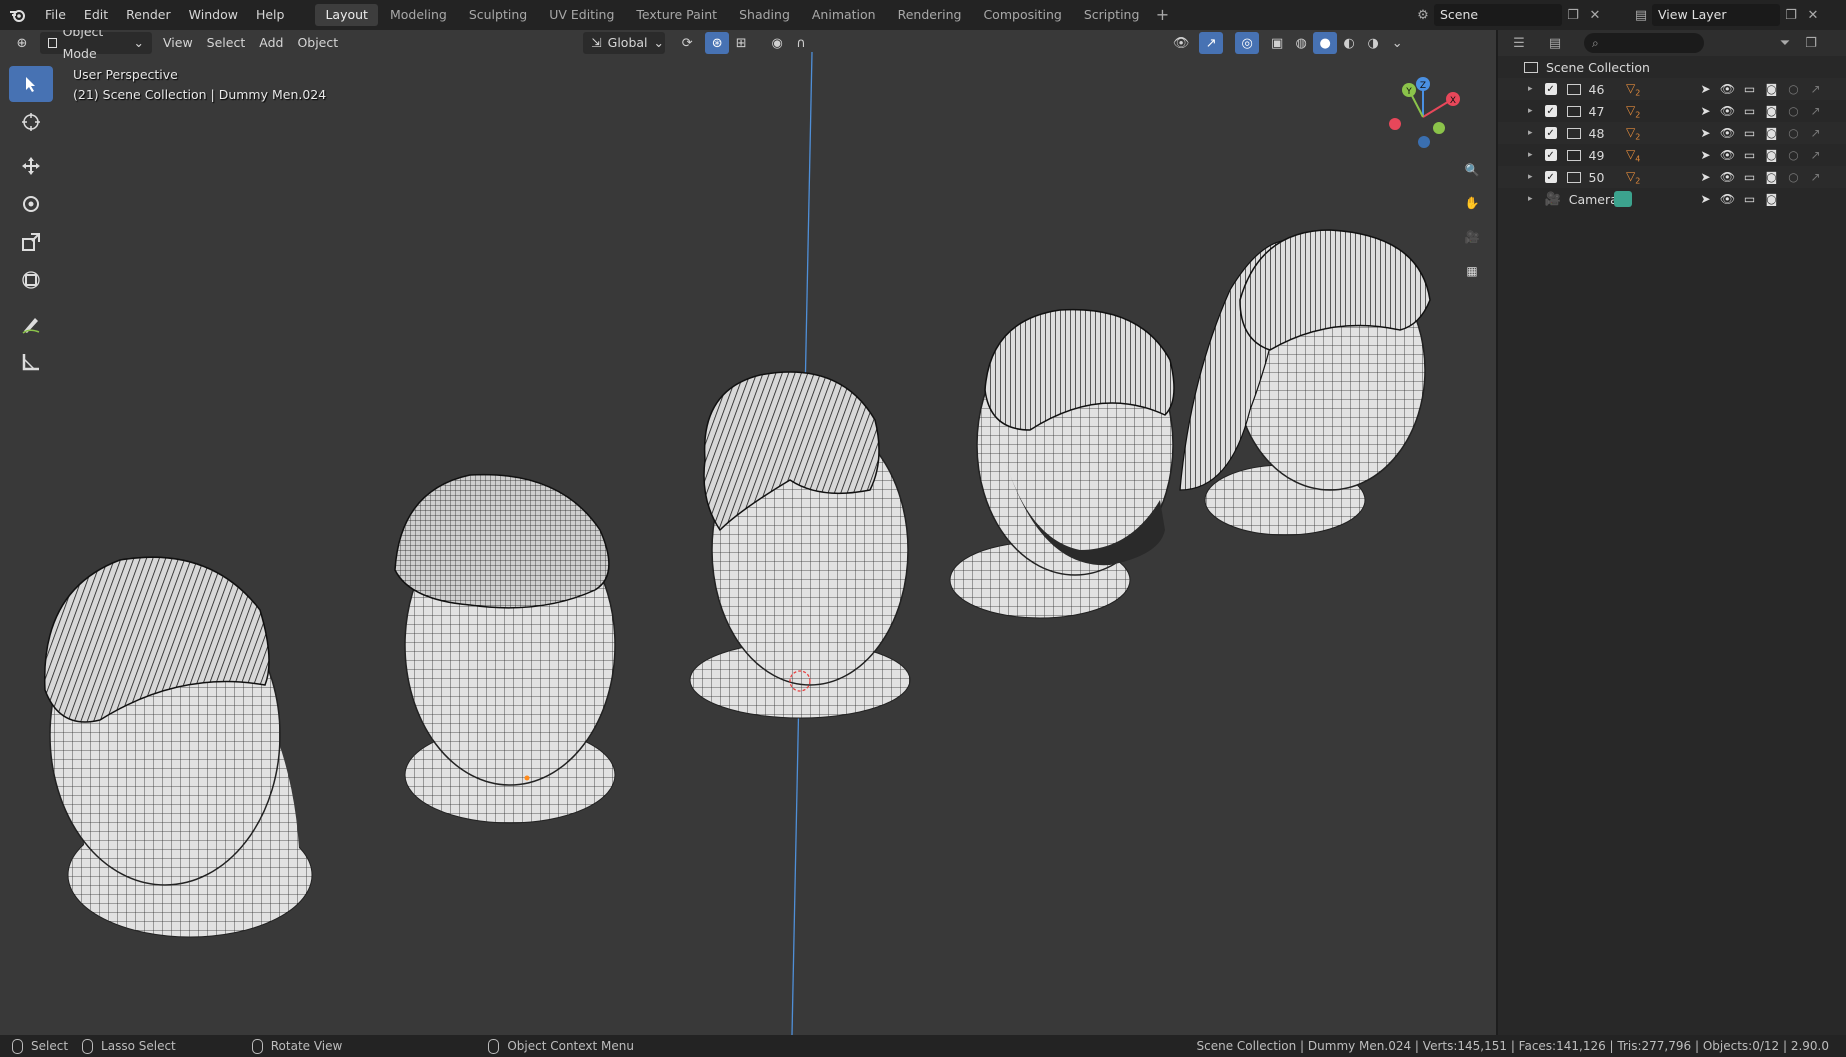 The image size is (1846, 1057). What do you see at coordinates (1555, 43) in the screenshot?
I see `display-mode-icon: ▤` at bounding box center [1555, 43].